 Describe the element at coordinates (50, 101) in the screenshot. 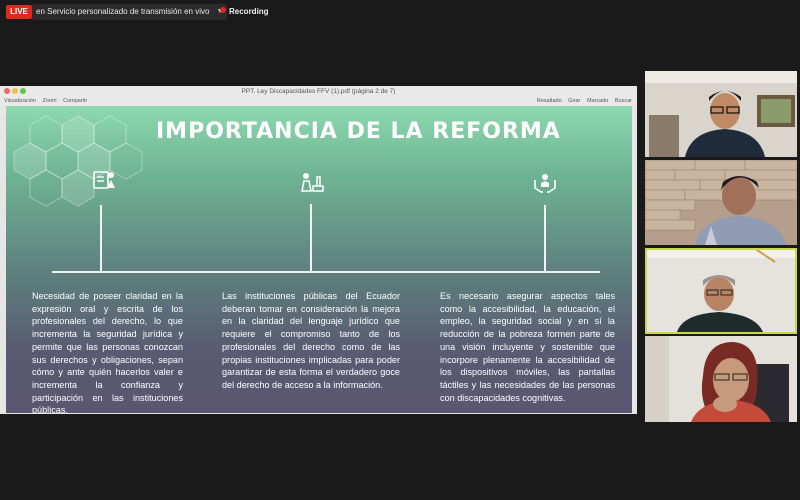

I see `toolbar-zoom: Zoom` at that location.